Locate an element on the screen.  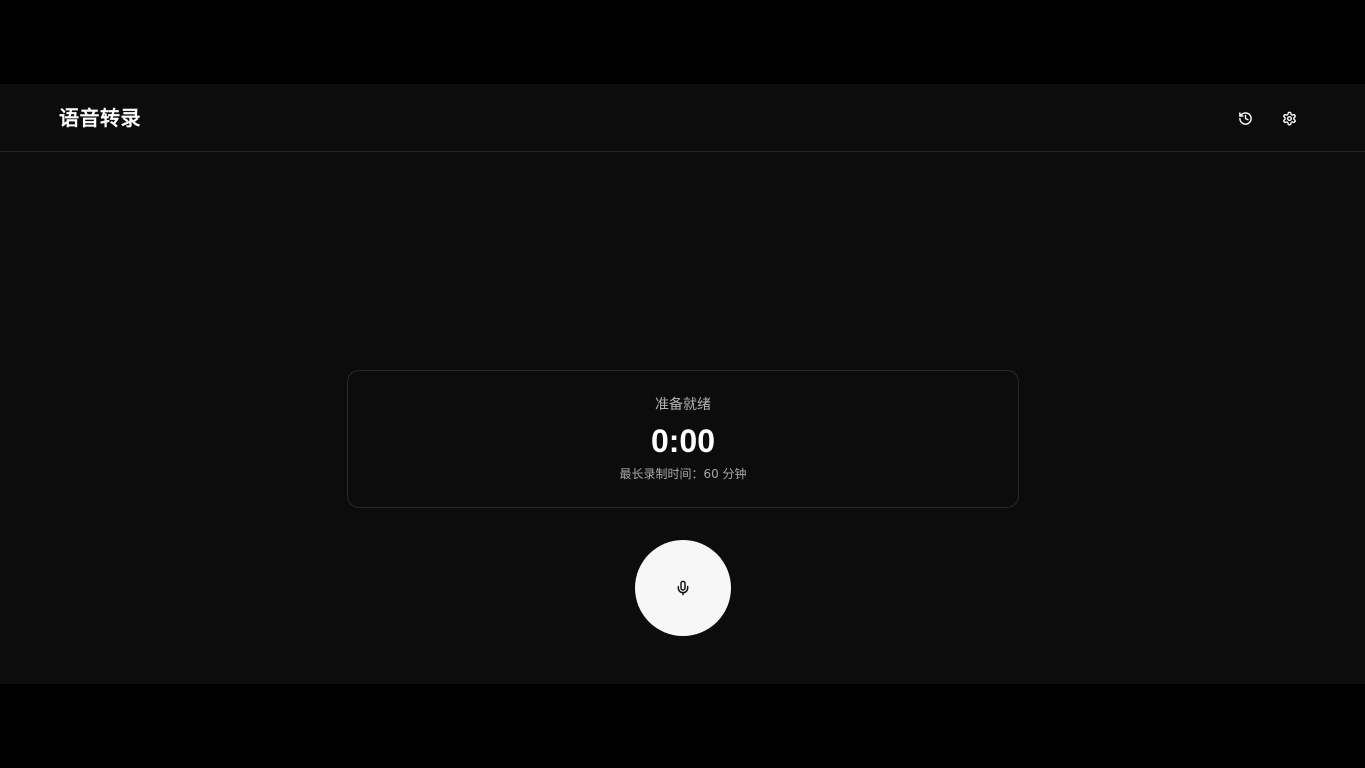
gear-icon is located at coordinates (1289, 118).